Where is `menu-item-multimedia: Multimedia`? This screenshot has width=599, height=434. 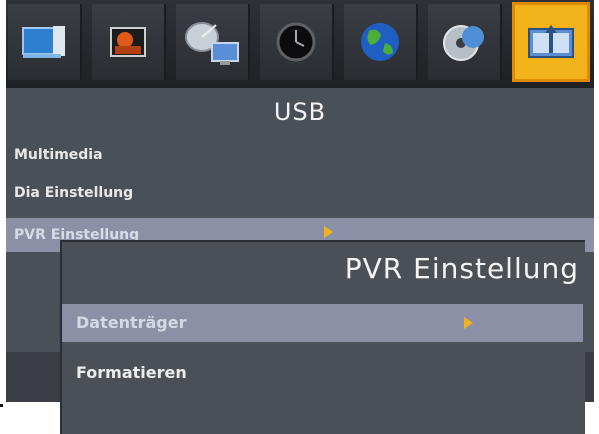 menu-item-multimedia: Multimedia is located at coordinates (300, 155).